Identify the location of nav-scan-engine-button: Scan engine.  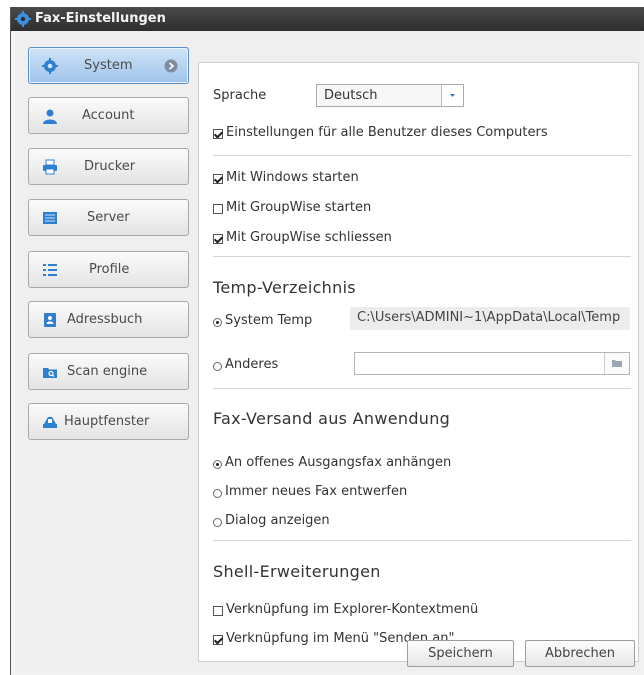
(108, 371).